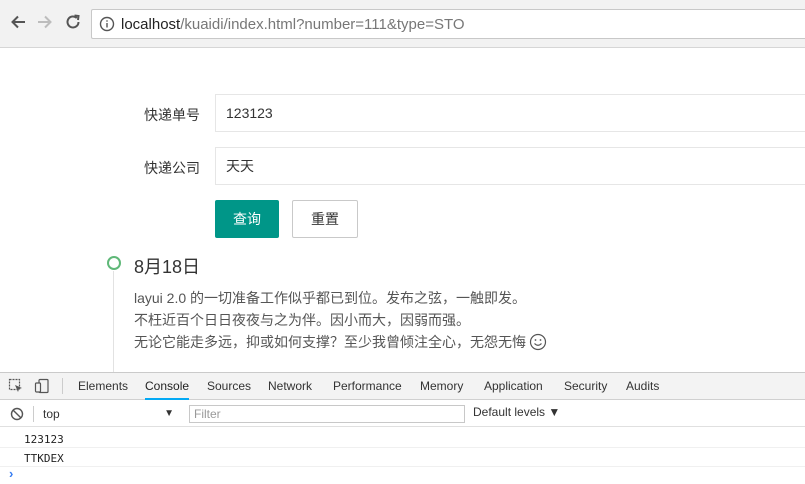 This screenshot has height=484, width=805. What do you see at coordinates (45, 22) in the screenshot?
I see `forward-arrow-icon` at bounding box center [45, 22].